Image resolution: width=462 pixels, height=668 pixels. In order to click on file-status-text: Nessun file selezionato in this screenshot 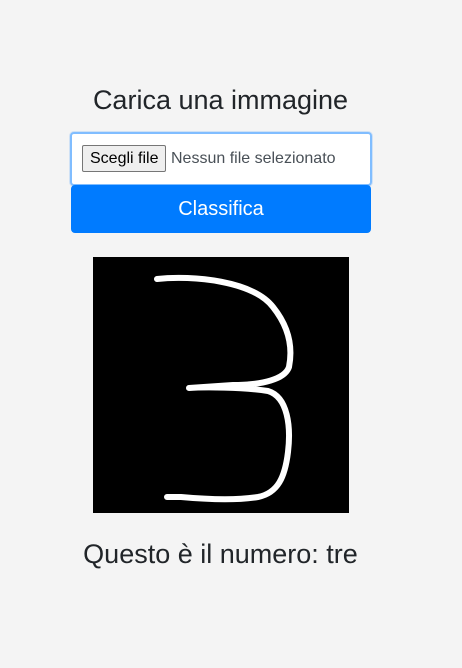, I will do `click(253, 158)`.